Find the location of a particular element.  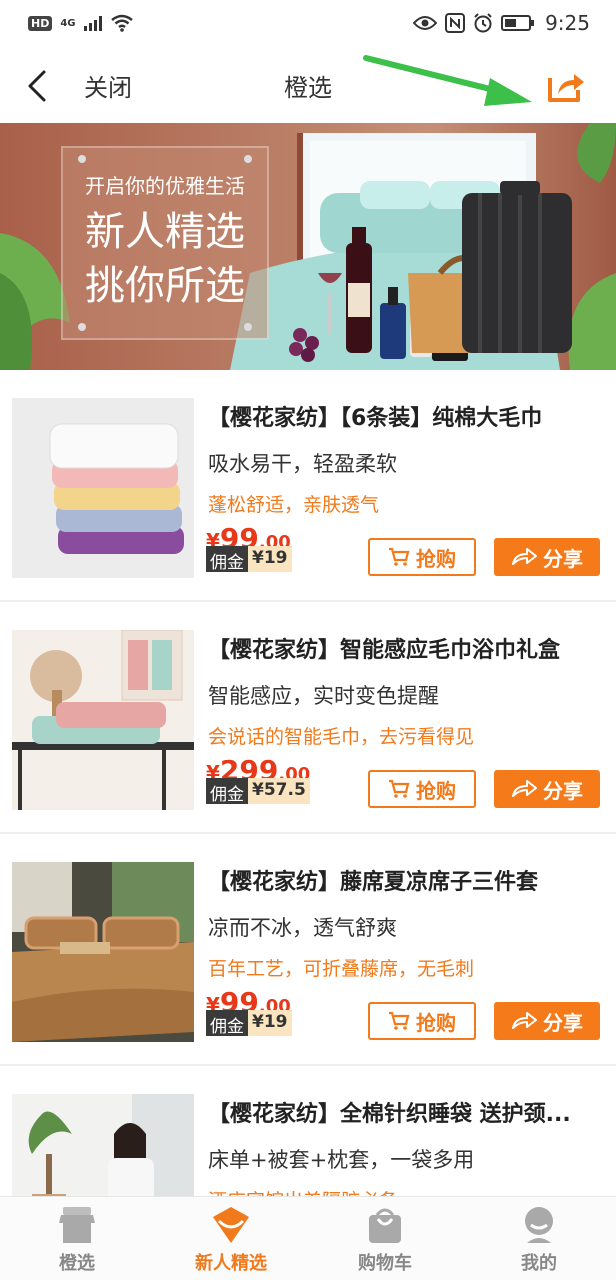

alarm-icon is located at coordinates (483, 23).